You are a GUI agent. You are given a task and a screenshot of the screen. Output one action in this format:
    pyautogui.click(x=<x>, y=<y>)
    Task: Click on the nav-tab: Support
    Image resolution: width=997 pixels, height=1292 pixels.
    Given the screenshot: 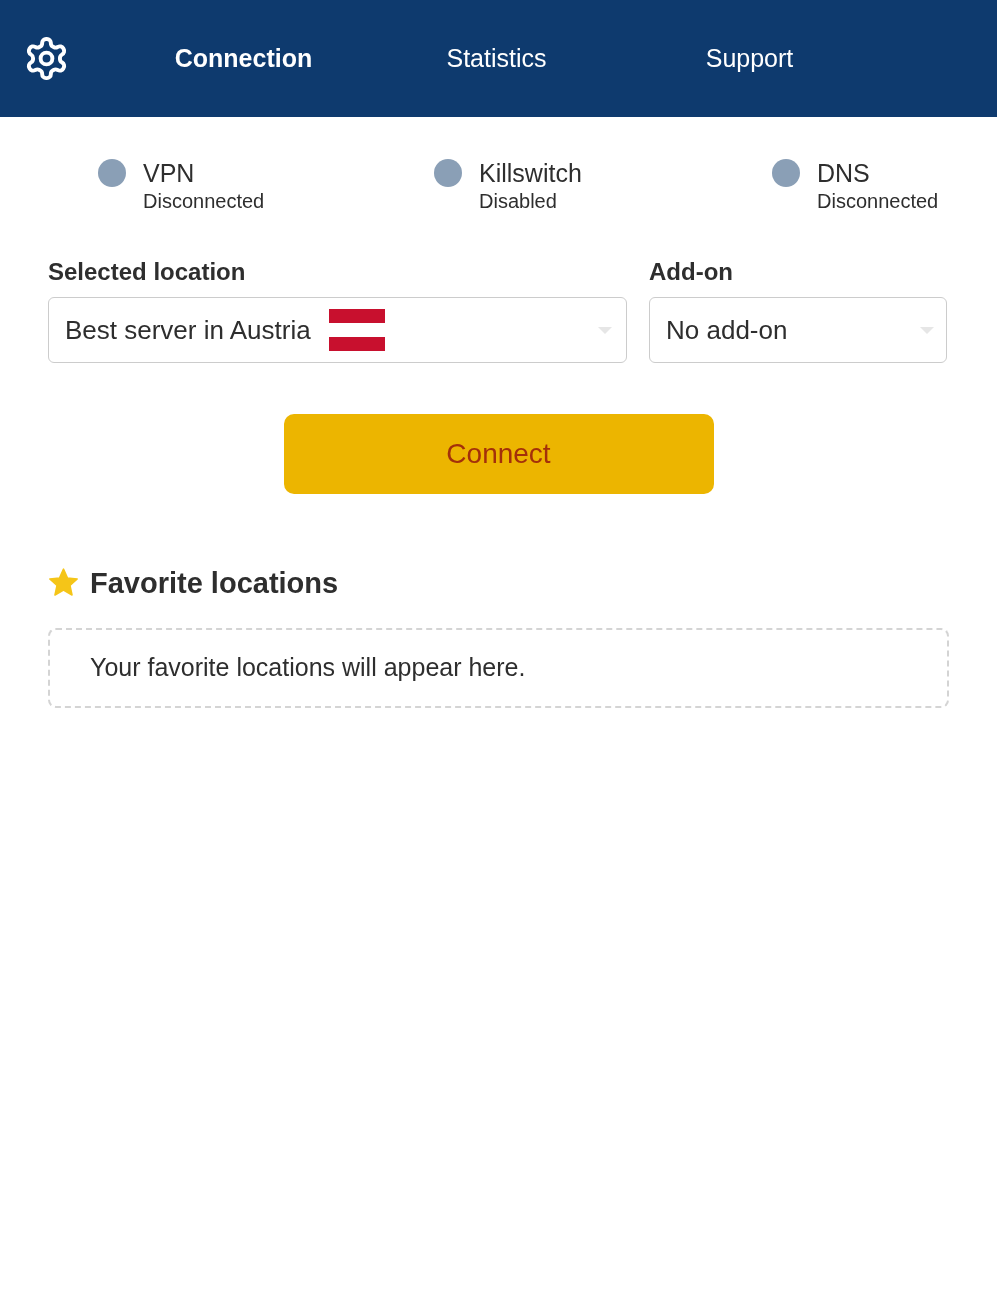 What is the action you would take?
    pyautogui.click(x=749, y=58)
    